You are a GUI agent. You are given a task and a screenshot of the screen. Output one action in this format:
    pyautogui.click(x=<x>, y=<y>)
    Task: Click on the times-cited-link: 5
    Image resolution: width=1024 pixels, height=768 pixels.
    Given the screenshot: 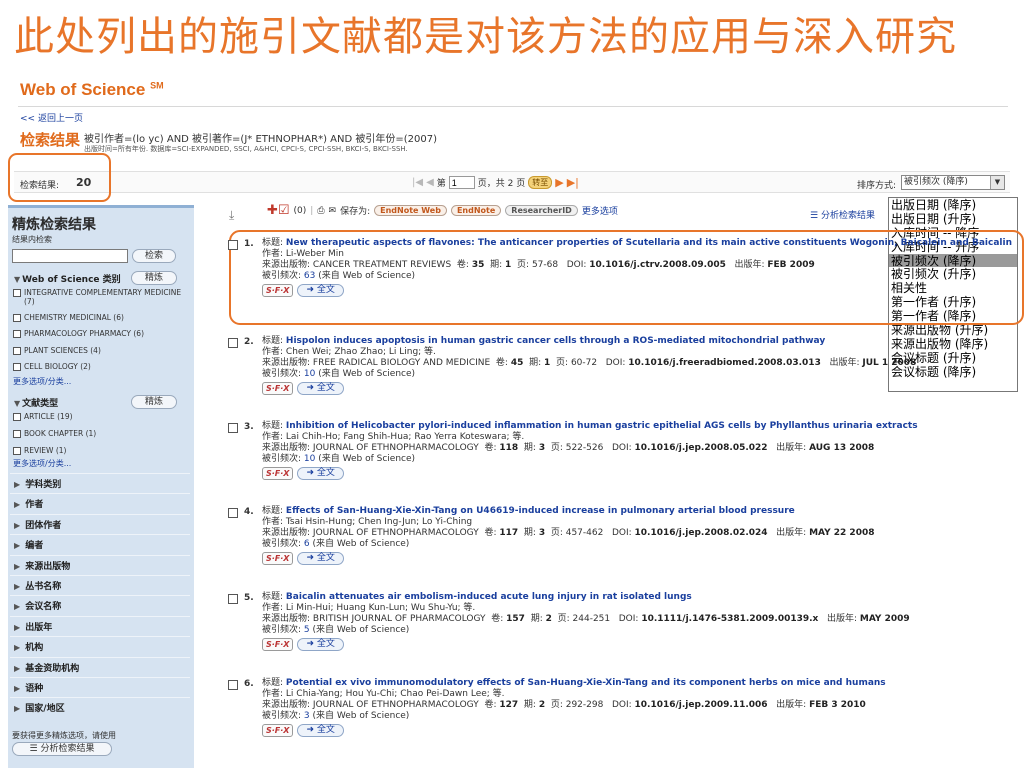 What is the action you would take?
    pyautogui.click(x=307, y=630)
    